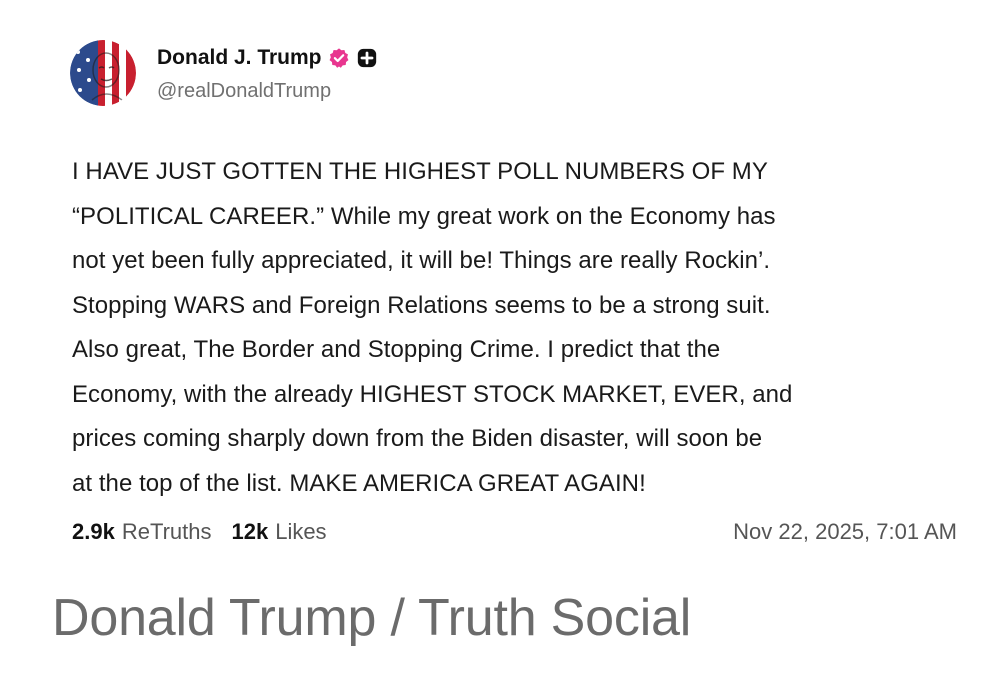  What do you see at coordinates (367, 58) in the screenshot?
I see `plus-shield-icon` at bounding box center [367, 58].